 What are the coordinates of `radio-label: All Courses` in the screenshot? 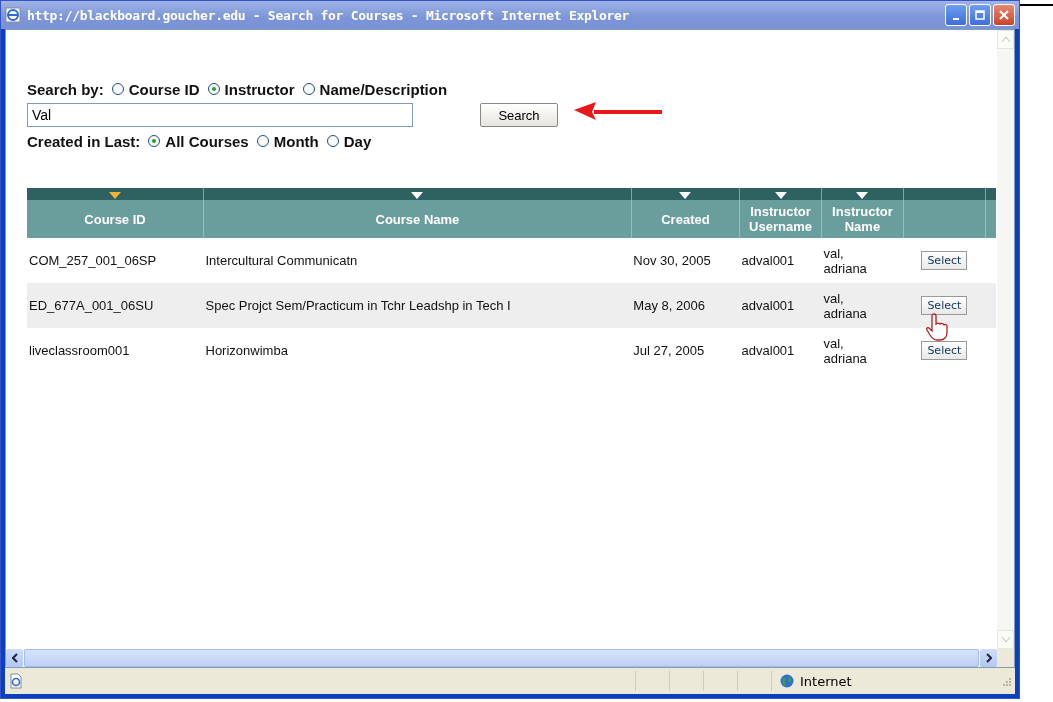 It's located at (207, 141).